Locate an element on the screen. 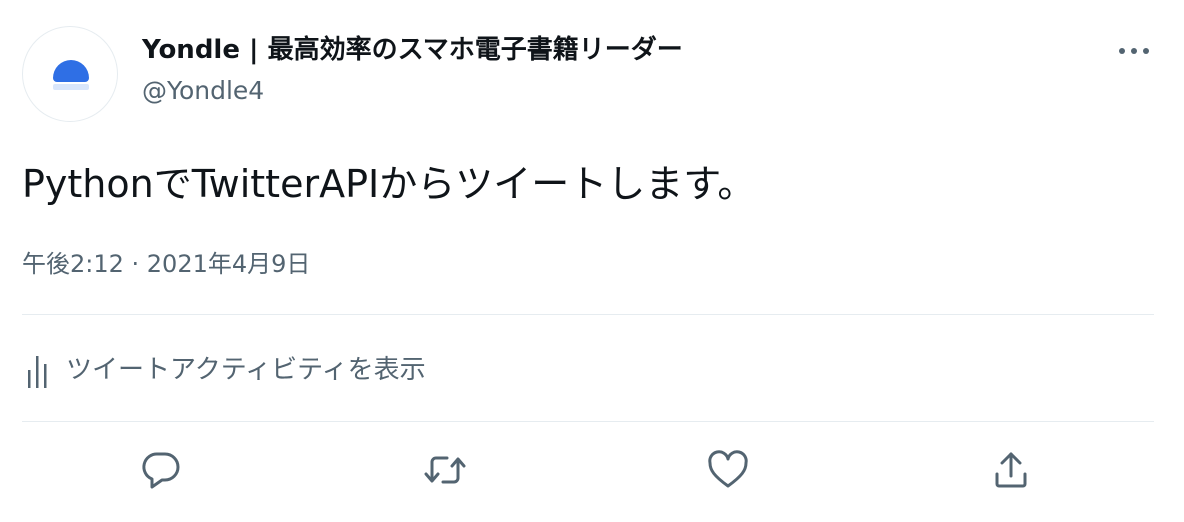  divider-bottom is located at coordinates (588, 421).